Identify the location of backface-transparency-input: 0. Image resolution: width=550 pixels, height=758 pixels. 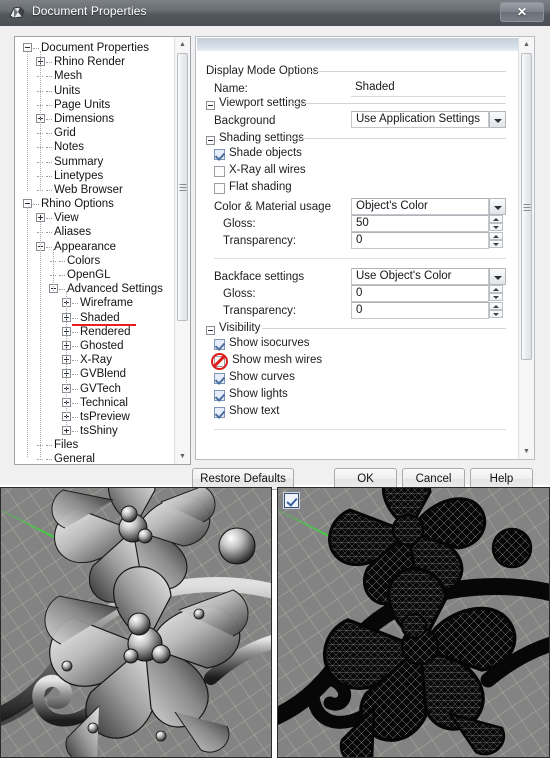
(420, 310).